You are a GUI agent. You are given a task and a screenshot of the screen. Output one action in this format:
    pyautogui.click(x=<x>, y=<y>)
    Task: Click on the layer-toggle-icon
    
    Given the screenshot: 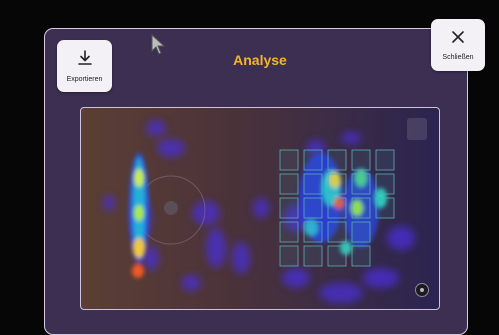 What is the action you would take?
    pyautogui.click(x=417, y=129)
    